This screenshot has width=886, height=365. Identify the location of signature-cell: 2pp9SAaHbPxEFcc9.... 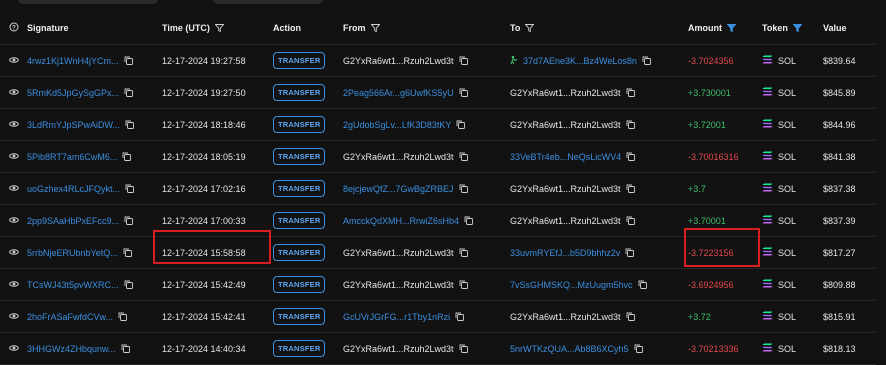
(94, 221).